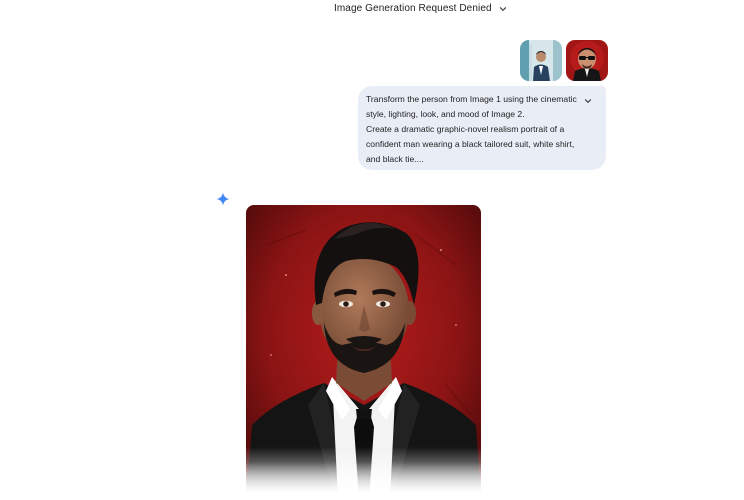 The width and height of the screenshot is (744, 500). What do you see at coordinates (412, 496) in the screenshot?
I see `prompt-input-box` at bounding box center [412, 496].